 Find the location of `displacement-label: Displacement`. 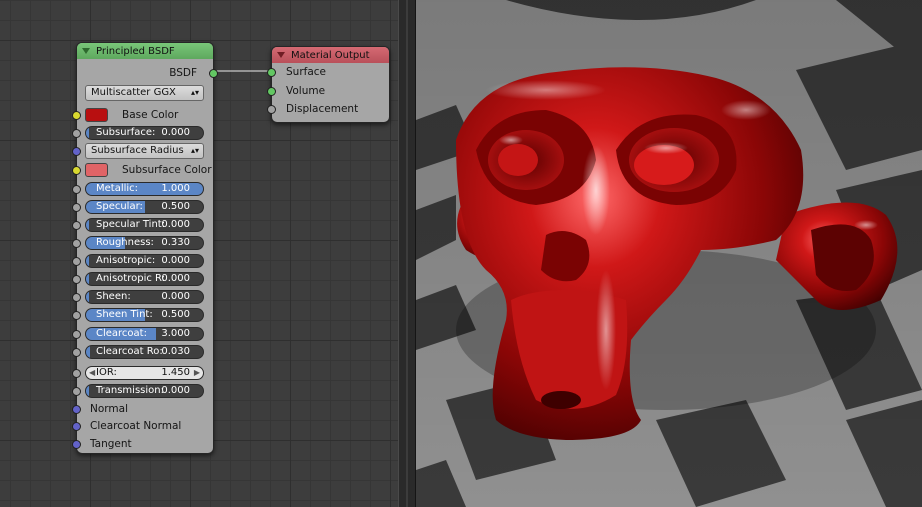

displacement-label: Displacement is located at coordinates (322, 109).